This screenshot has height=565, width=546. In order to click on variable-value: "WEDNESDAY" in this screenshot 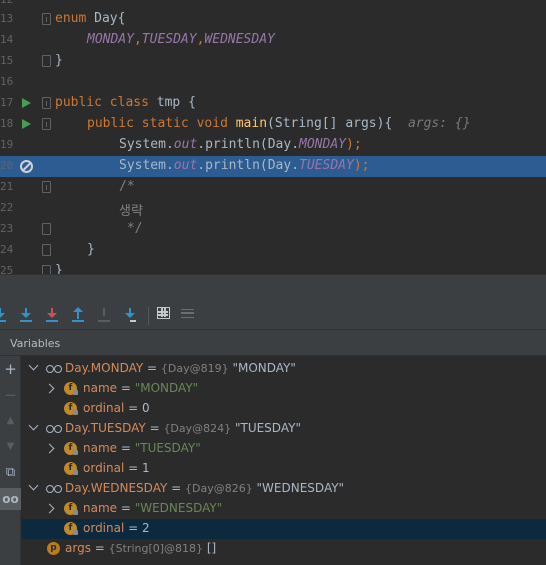, I will do `click(298, 488)`.